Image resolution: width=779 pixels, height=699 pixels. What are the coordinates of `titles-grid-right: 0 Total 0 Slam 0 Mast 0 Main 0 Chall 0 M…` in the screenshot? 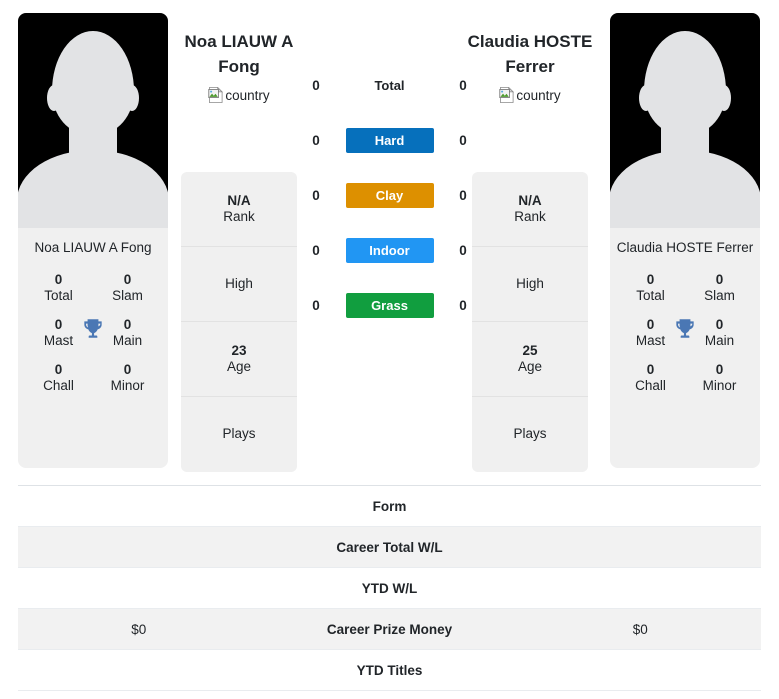 It's located at (685, 332).